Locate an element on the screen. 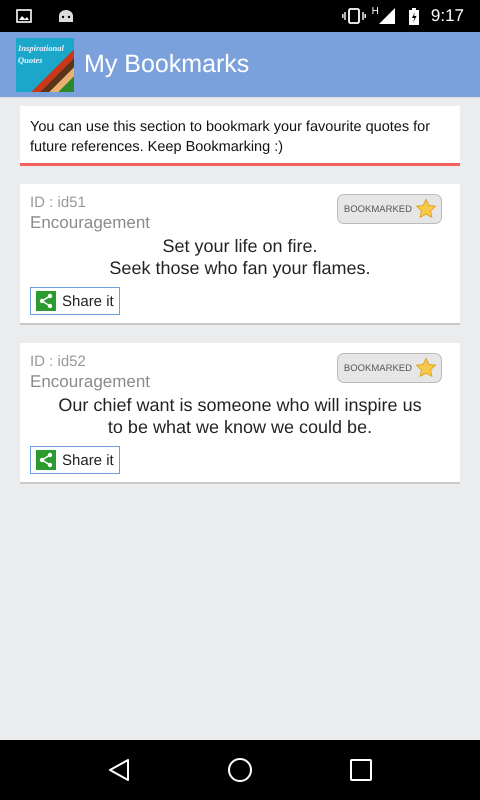 The image size is (480, 800). quote-text: Our chief want is someone who will inspire us to be what we know we could be. is located at coordinates (240, 416).